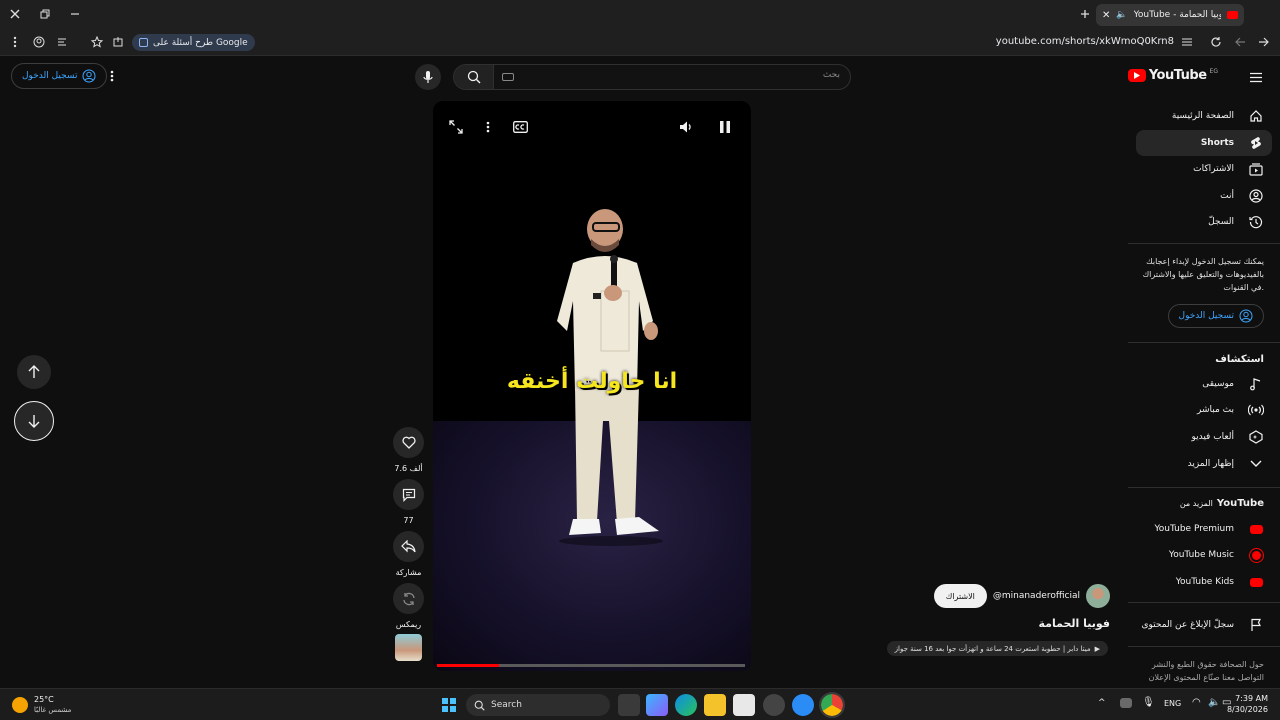 This screenshot has height=720, width=1280. Describe the element at coordinates (1170, 15) in the screenshot. I see `active-tab: ✕ 🔈 YouTube - فوبيا الحمامة` at that location.